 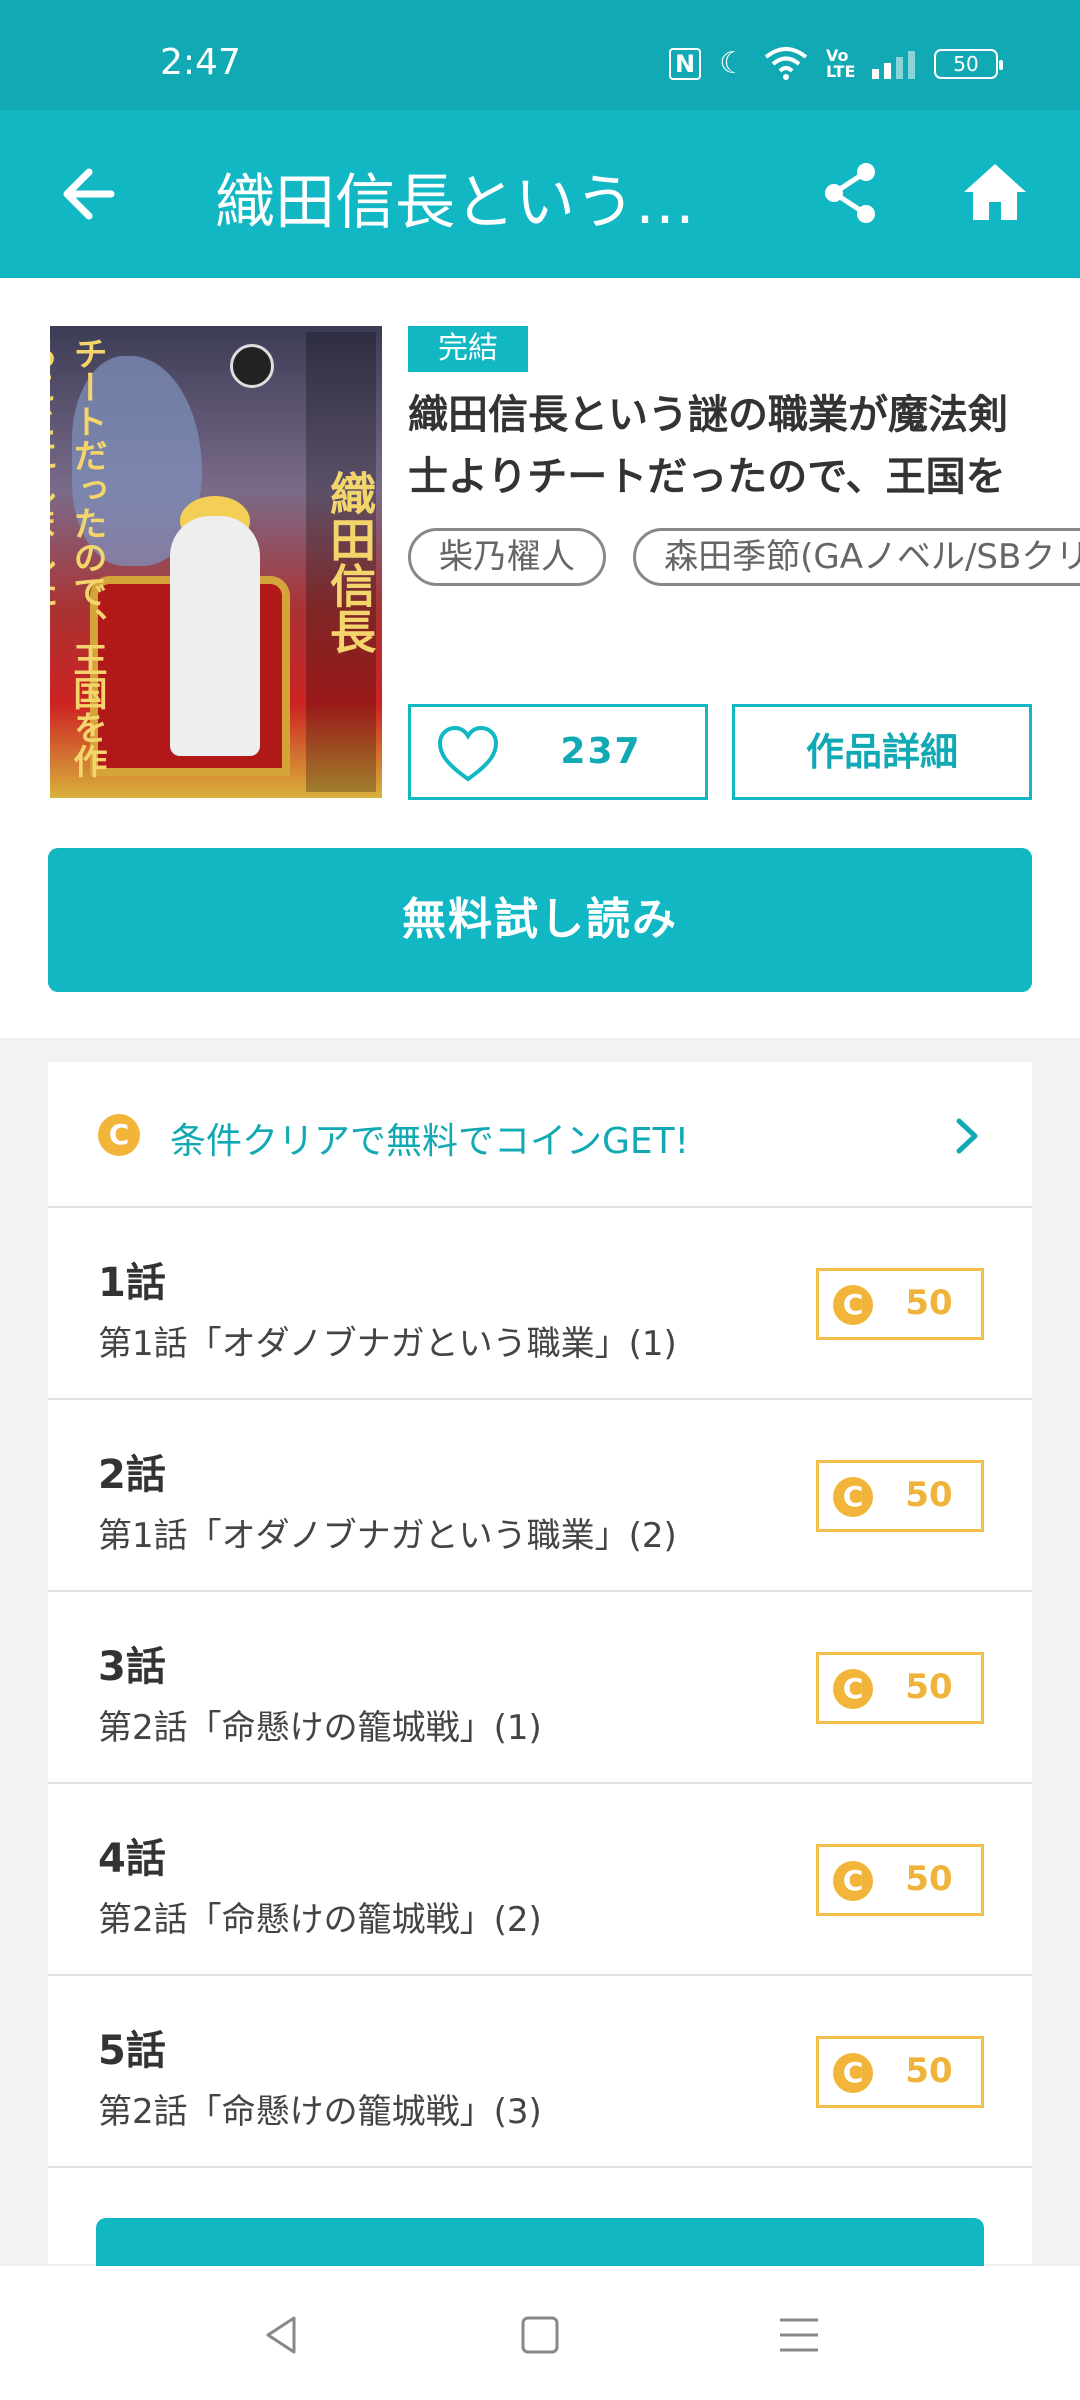 What do you see at coordinates (540, 1496) in the screenshot?
I see `episode-row: 2話 第1話「オダノブナガという職業」(2) C 50` at bounding box center [540, 1496].